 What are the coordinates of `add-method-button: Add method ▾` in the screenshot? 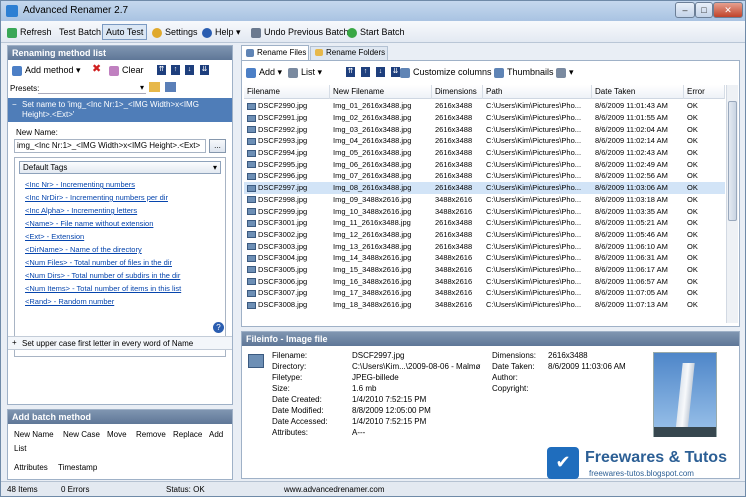 It's located at (46, 70).